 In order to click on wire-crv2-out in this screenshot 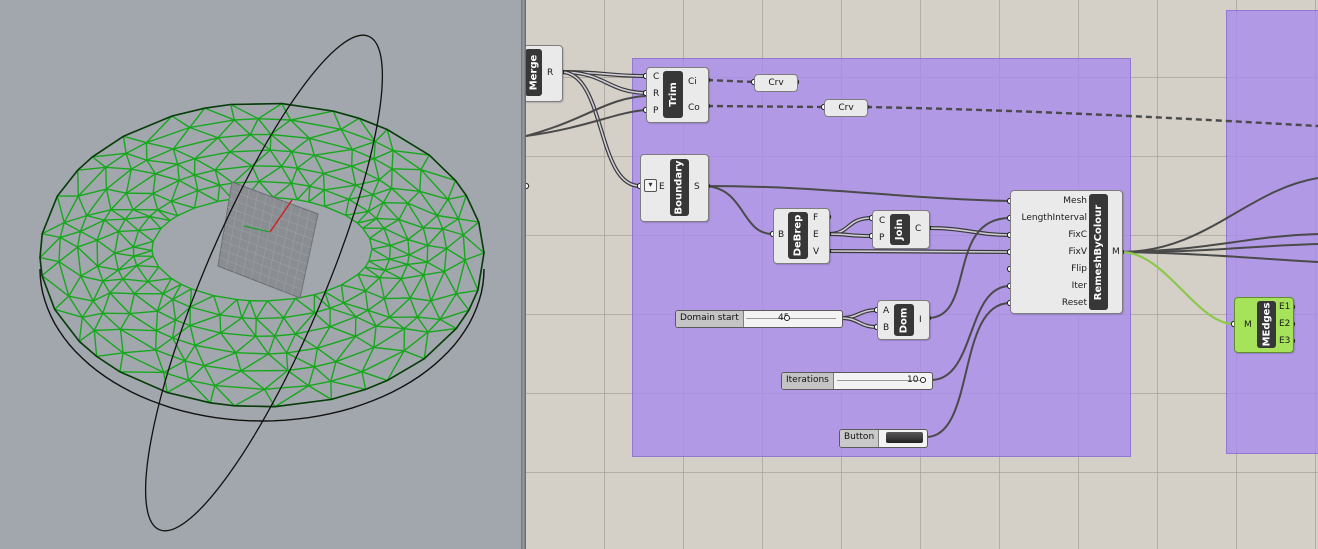, I will do `click(1091, 116)`.